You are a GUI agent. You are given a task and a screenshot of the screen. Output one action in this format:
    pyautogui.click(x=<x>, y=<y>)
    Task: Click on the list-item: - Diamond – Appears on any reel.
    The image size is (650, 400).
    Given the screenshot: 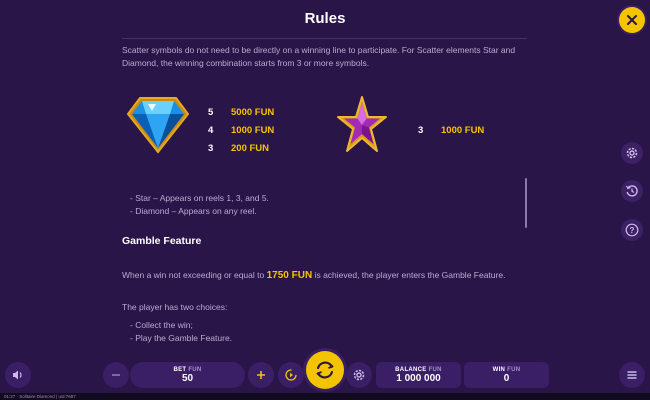 What is the action you would take?
    pyautogui.click(x=193, y=211)
    